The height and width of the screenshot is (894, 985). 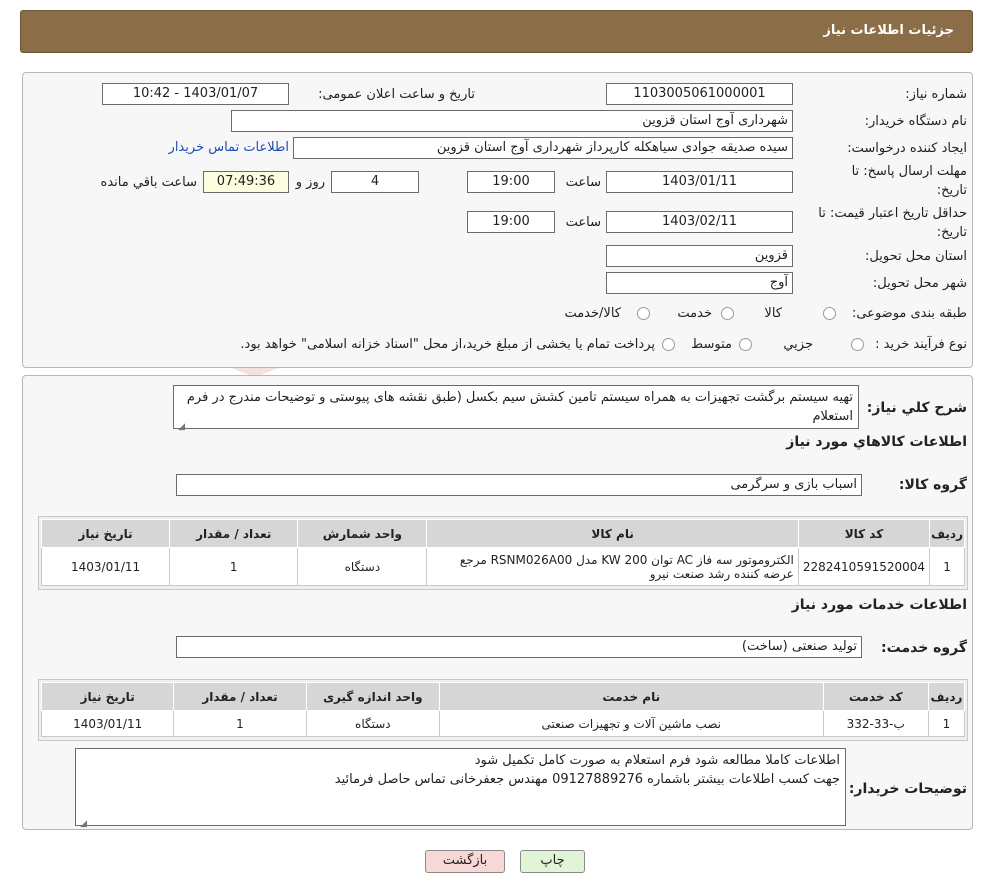 What do you see at coordinates (909, 171) in the screenshot?
I see `deadline-label: مهلت ارسال پاسخ: تا` at bounding box center [909, 171].